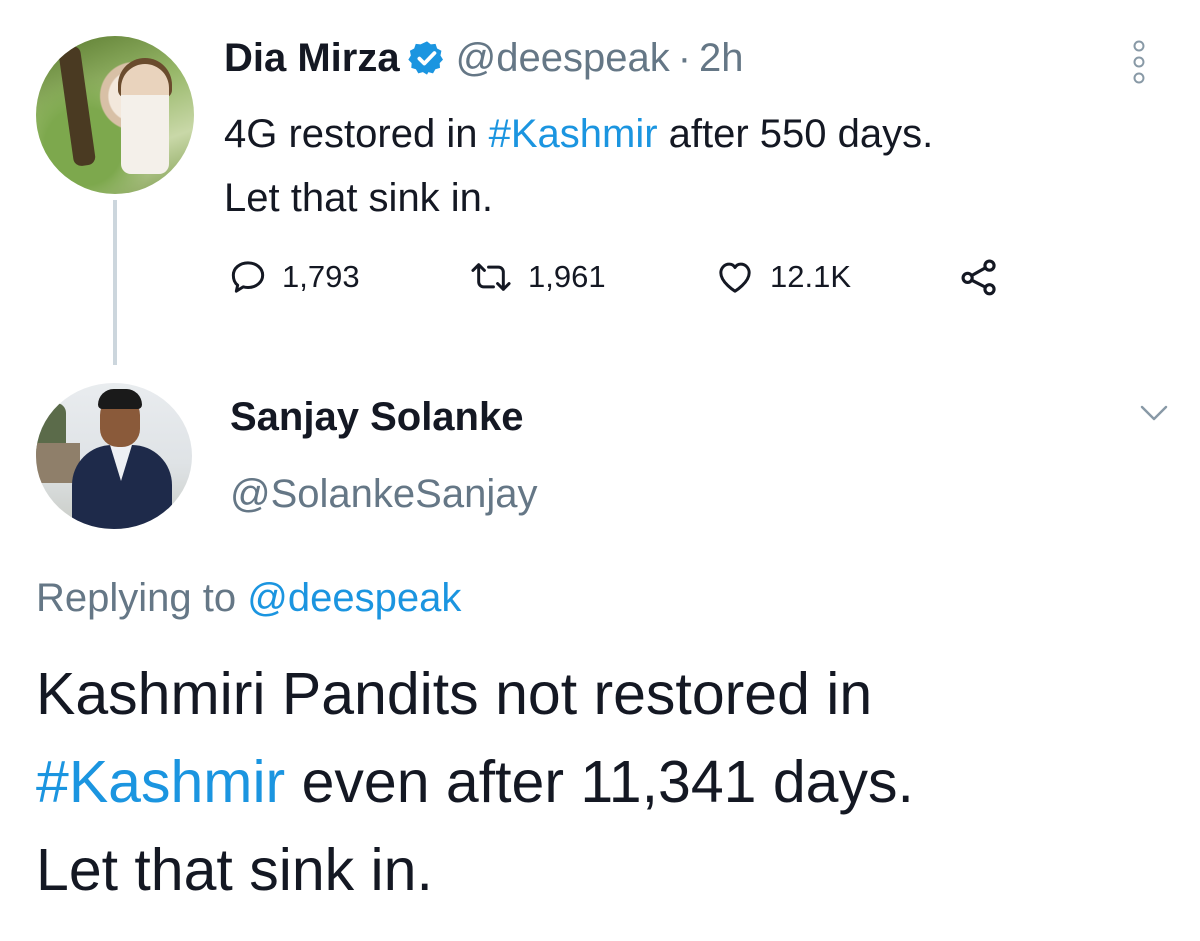 Image resolution: width=1200 pixels, height=941 pixels. Describe the element at coordinates (376, 417) in the screenshot. I see `reply-display-name: Sanjay Solanke` at that location.